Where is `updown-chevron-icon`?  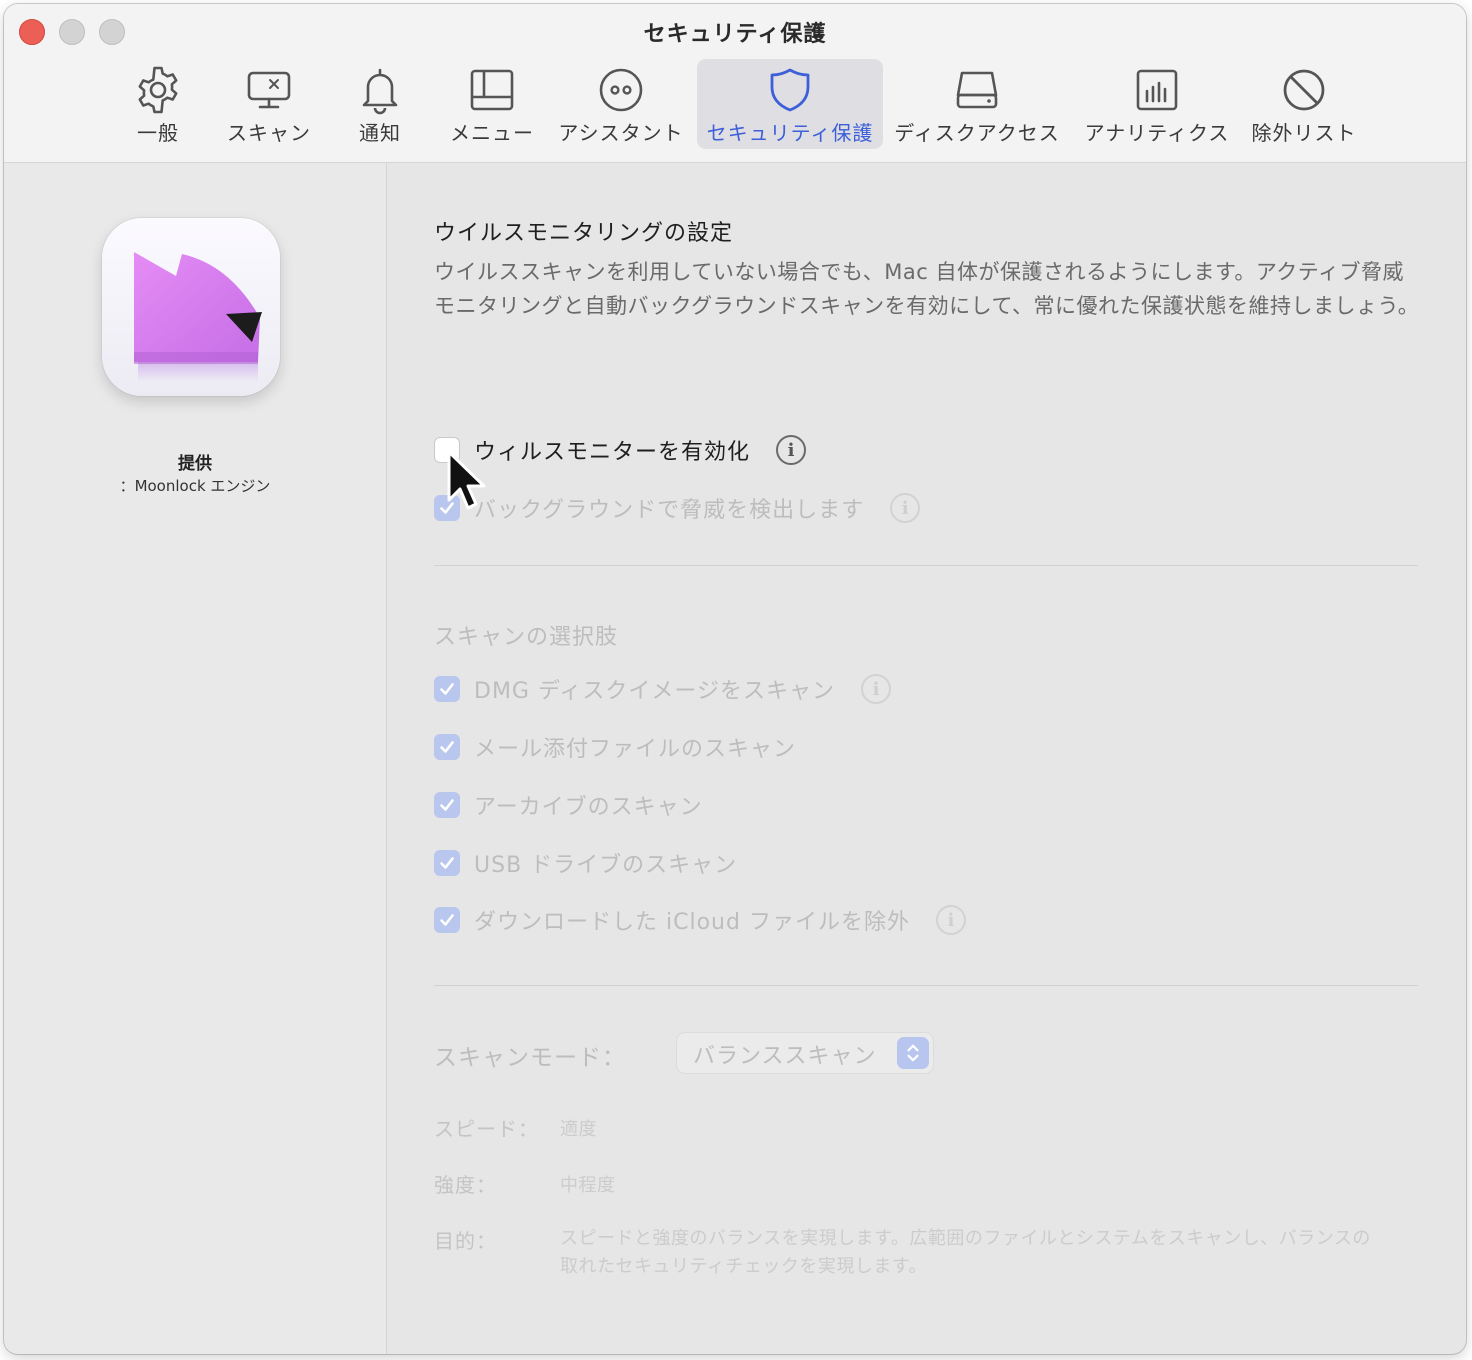
updown-chevron-icon is located at coordinates (913, 1053).